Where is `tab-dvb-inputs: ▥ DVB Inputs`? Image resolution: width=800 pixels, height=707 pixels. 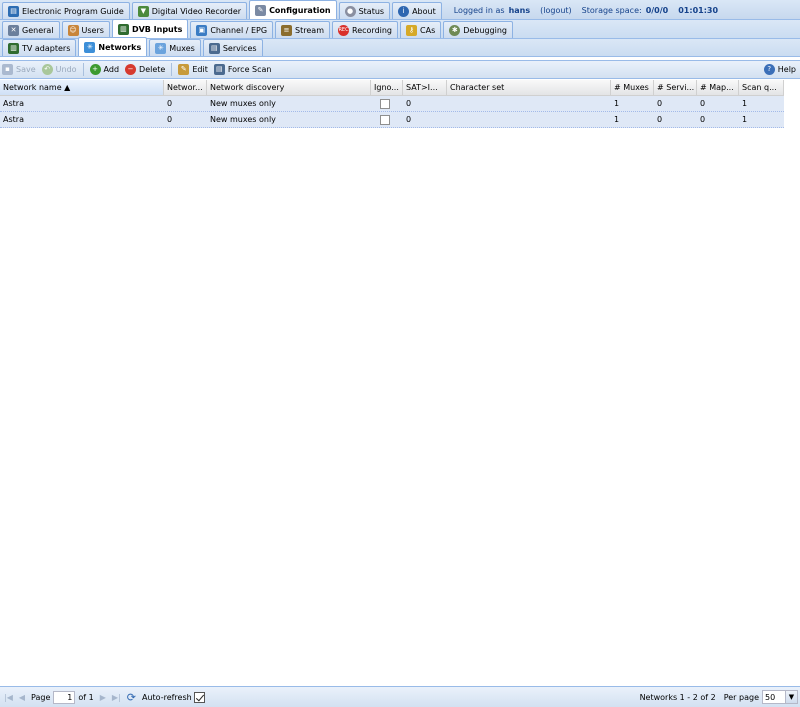 tab-dvb-inputs: ▥ DVB Inputs is located at coordinates (150, 28).